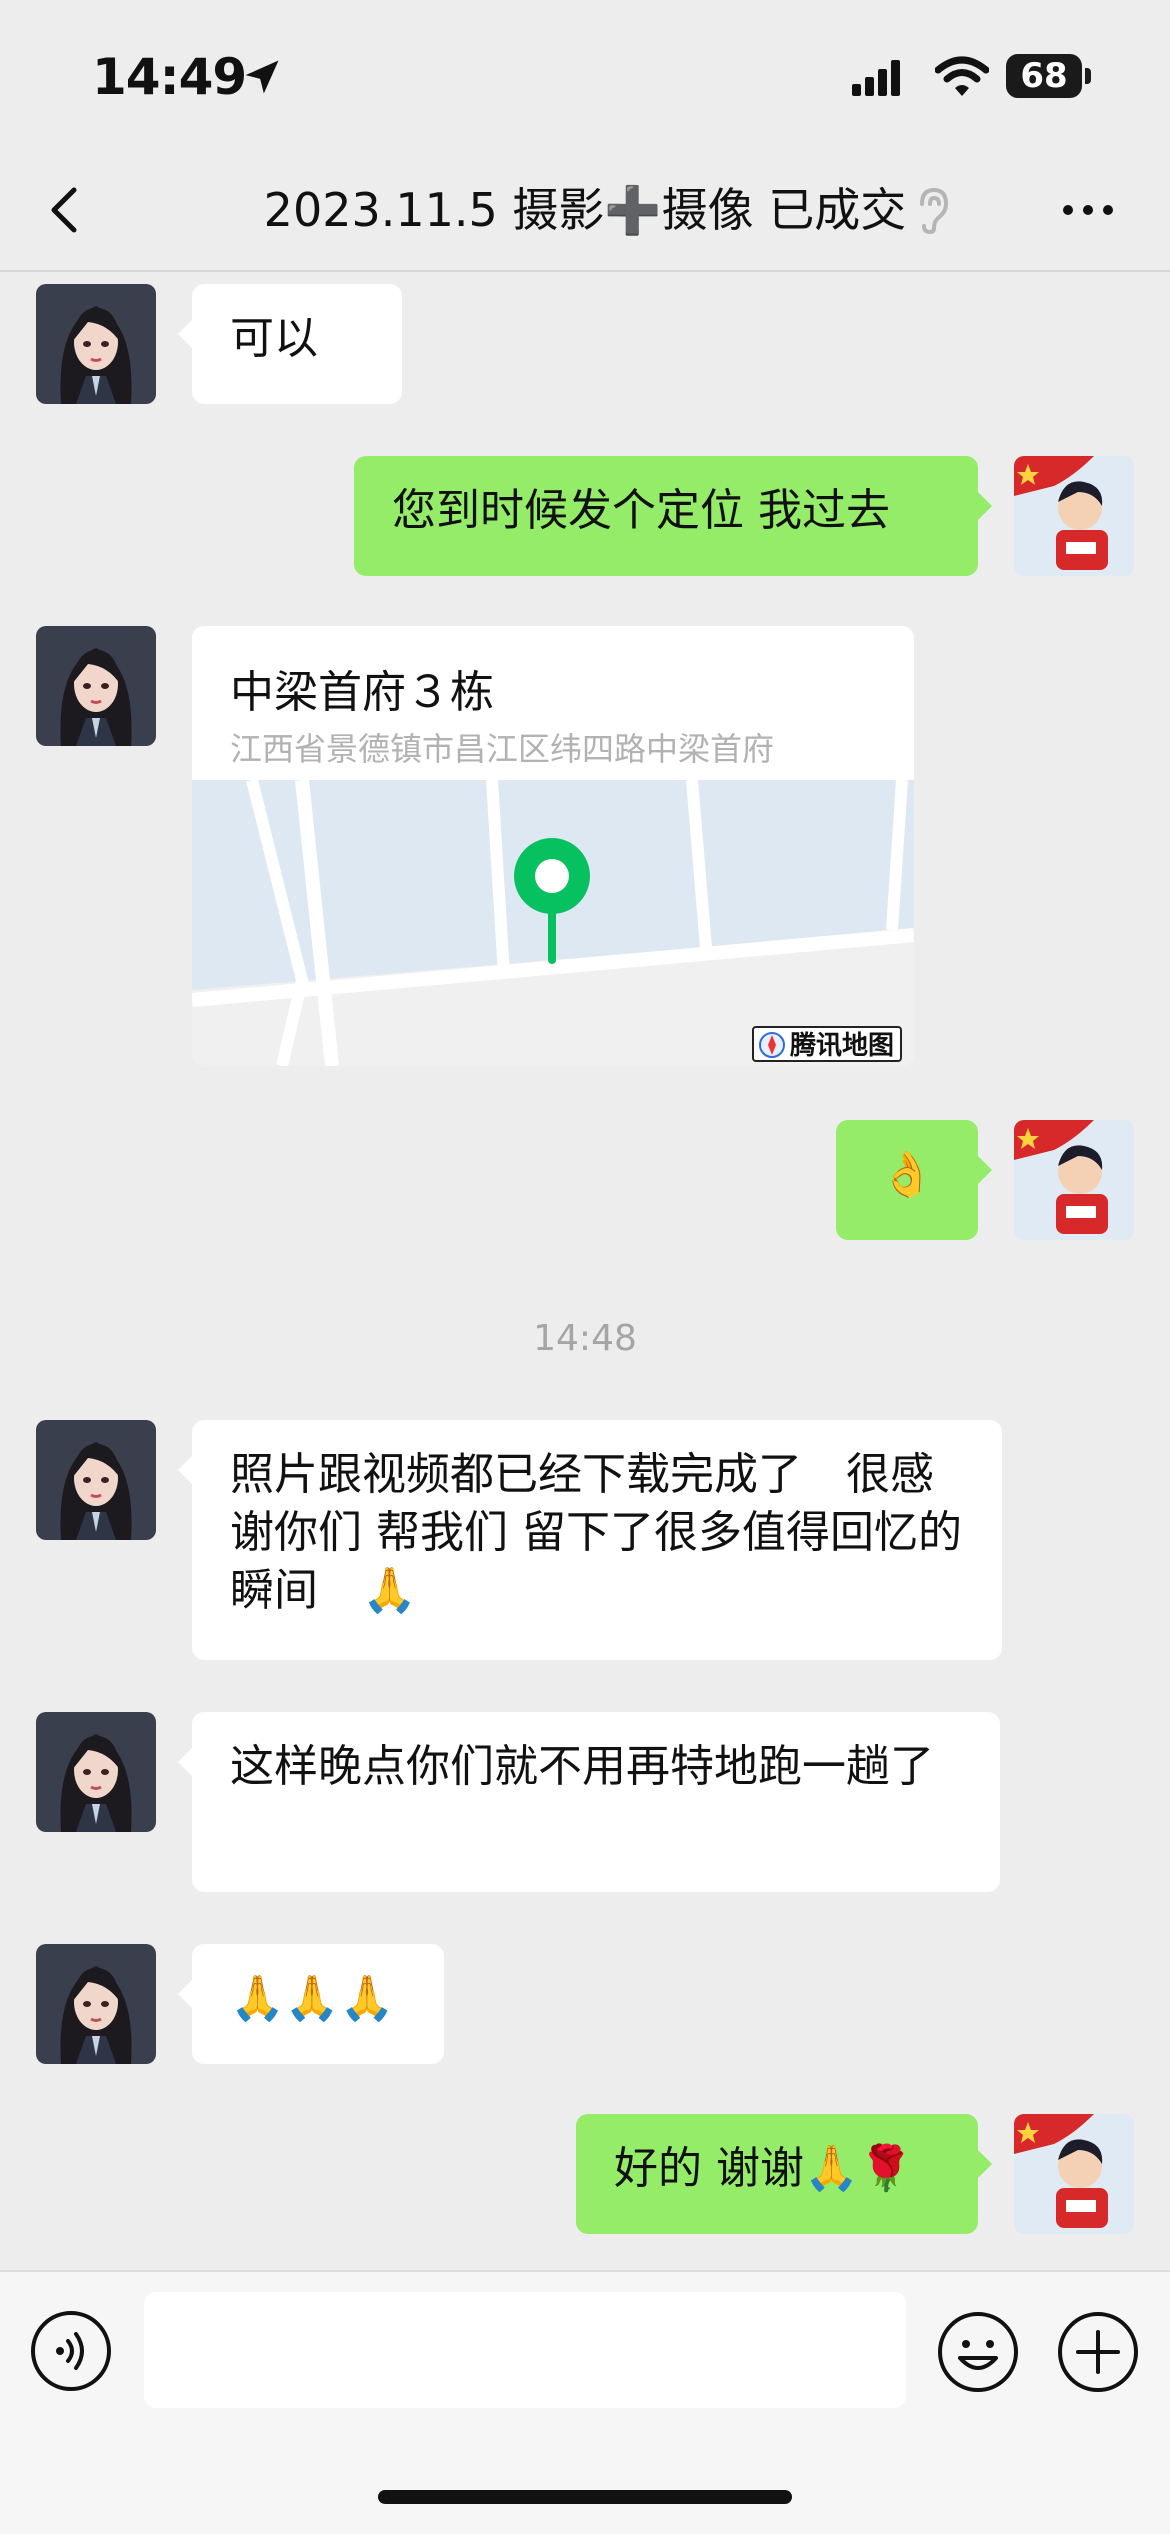 This screenshot has height=2534, width=1170. What do you see at coordinates (585, 2497) in the screenshot?
I see `home-indicator` at bounding box center [585, 2497].